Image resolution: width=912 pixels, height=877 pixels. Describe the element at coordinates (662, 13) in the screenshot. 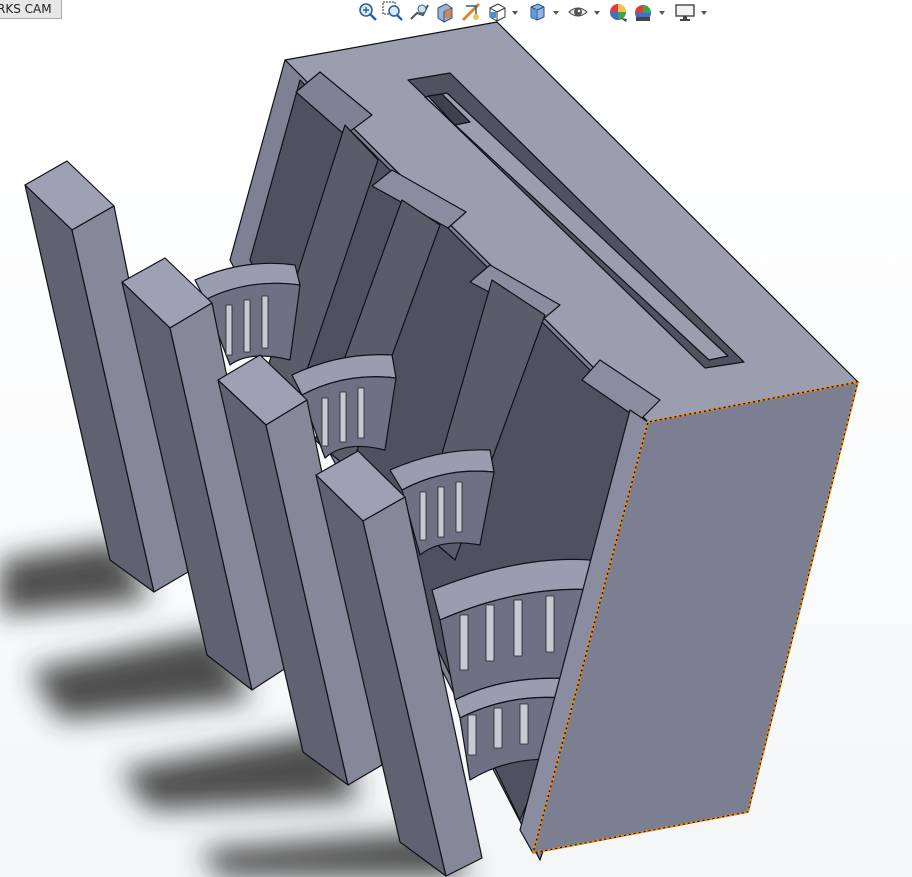

I see `apply-scene-dropdown` at that location.